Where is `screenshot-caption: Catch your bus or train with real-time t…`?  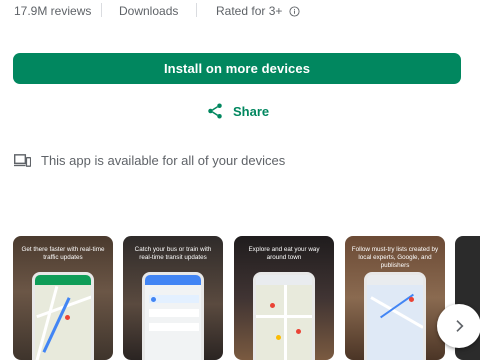
screenshot-caption: Catch your bus or train with real-time t… is located at coordinates (173, 253).